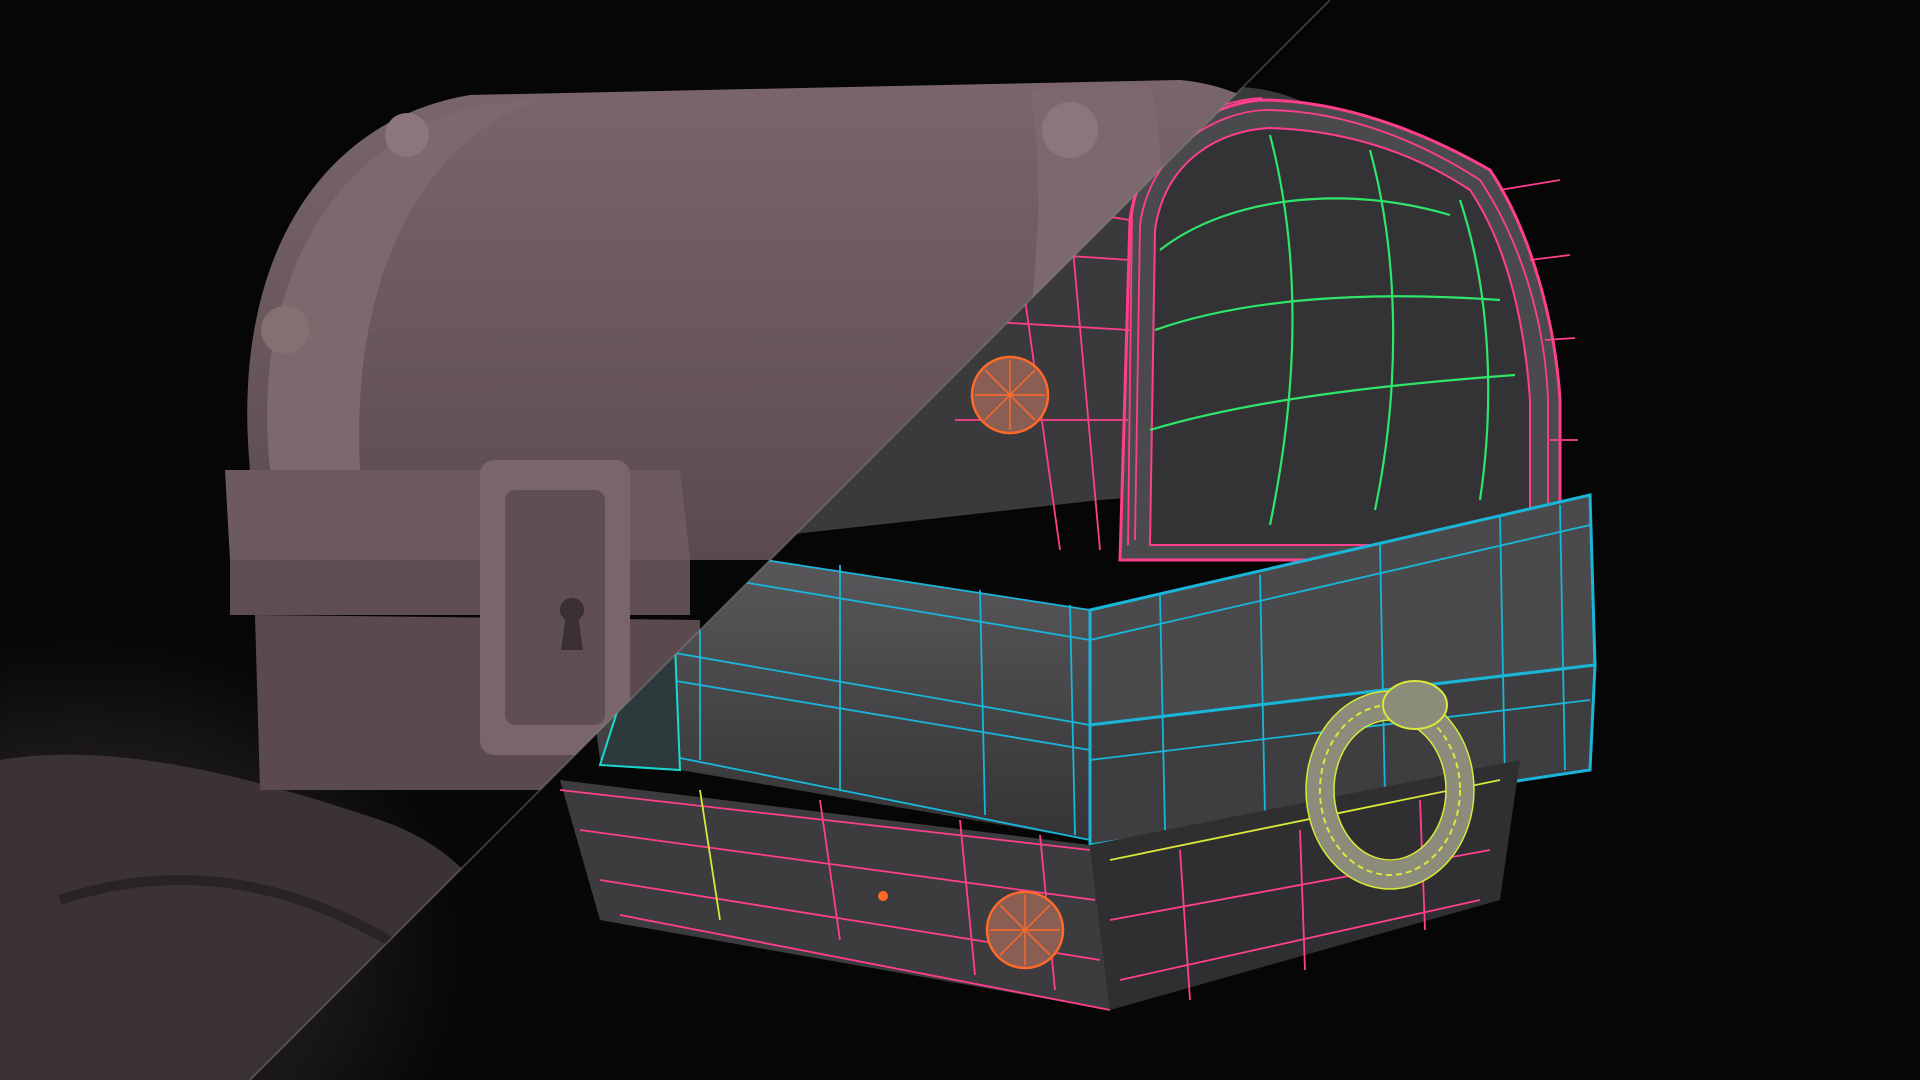 The image size is (1920, 1080). Describe the element at coordinates (1010, 395) in the screenshot. I see `rivet-wire-grid` at that location.